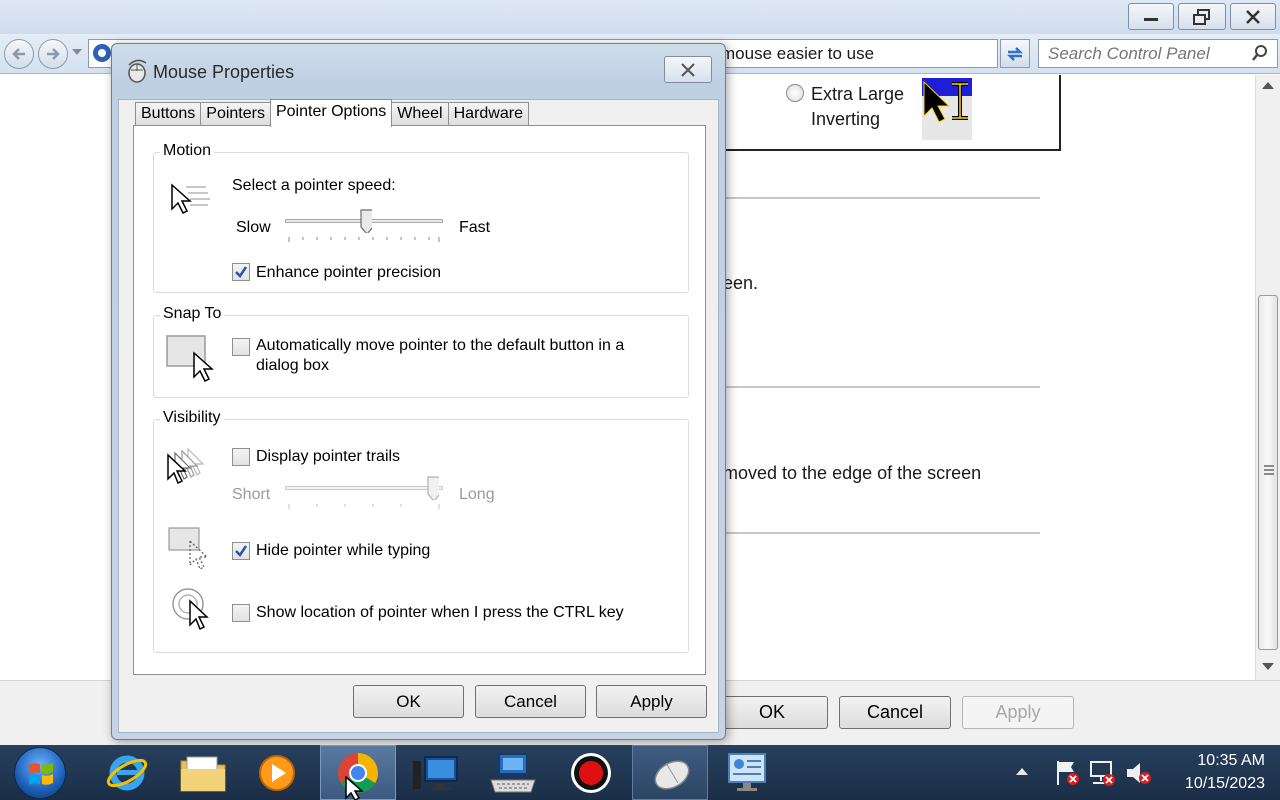 The image size is (1280, 800). I want to click on forward-button, so click(53, 54).